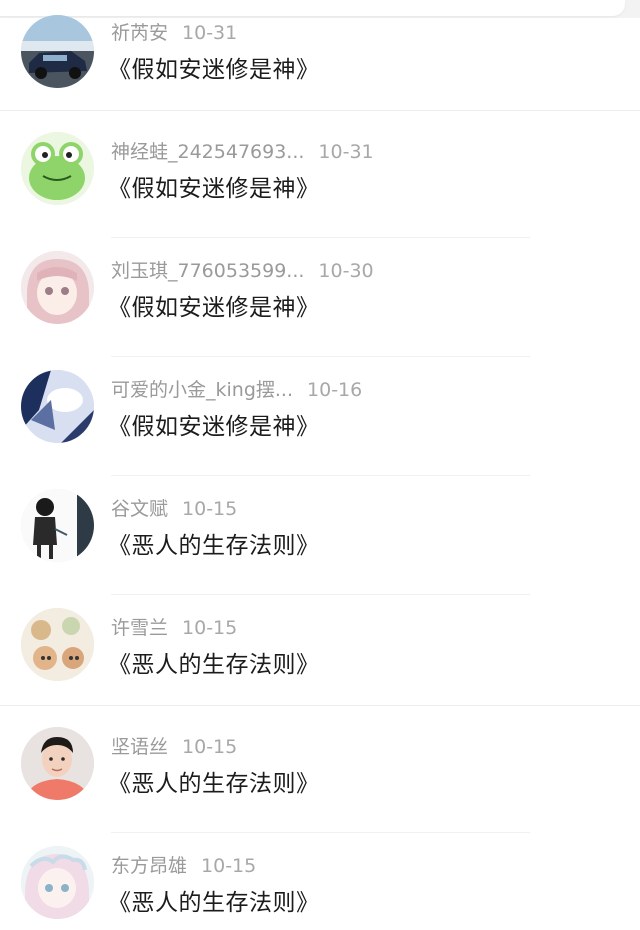 Image resolution: width=640 pixels, height=930 pixels. Describe the element at coordinates (139, 33) in the screenshot. I see `username: 祈芮安` at that location.